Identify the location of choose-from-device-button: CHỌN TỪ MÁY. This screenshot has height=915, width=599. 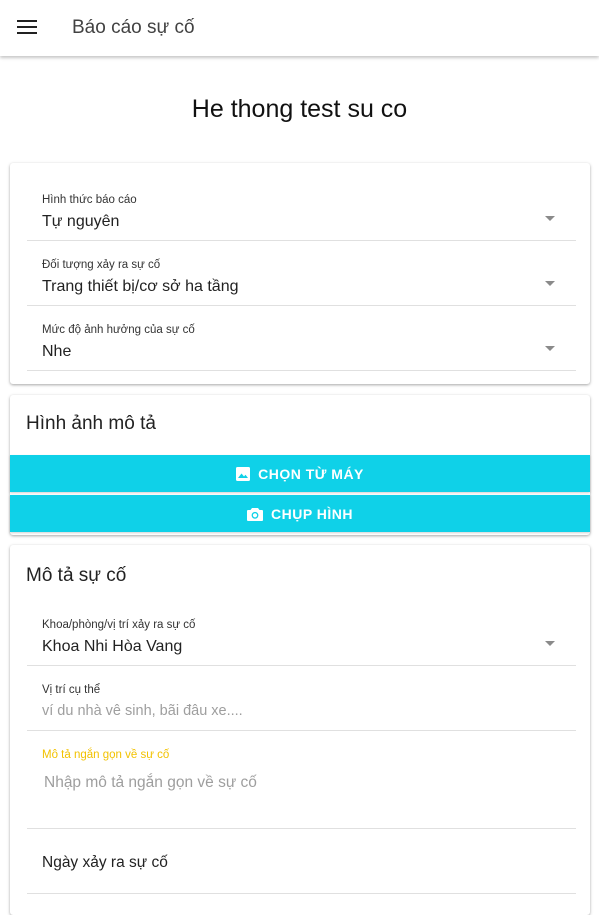
(300, 473).